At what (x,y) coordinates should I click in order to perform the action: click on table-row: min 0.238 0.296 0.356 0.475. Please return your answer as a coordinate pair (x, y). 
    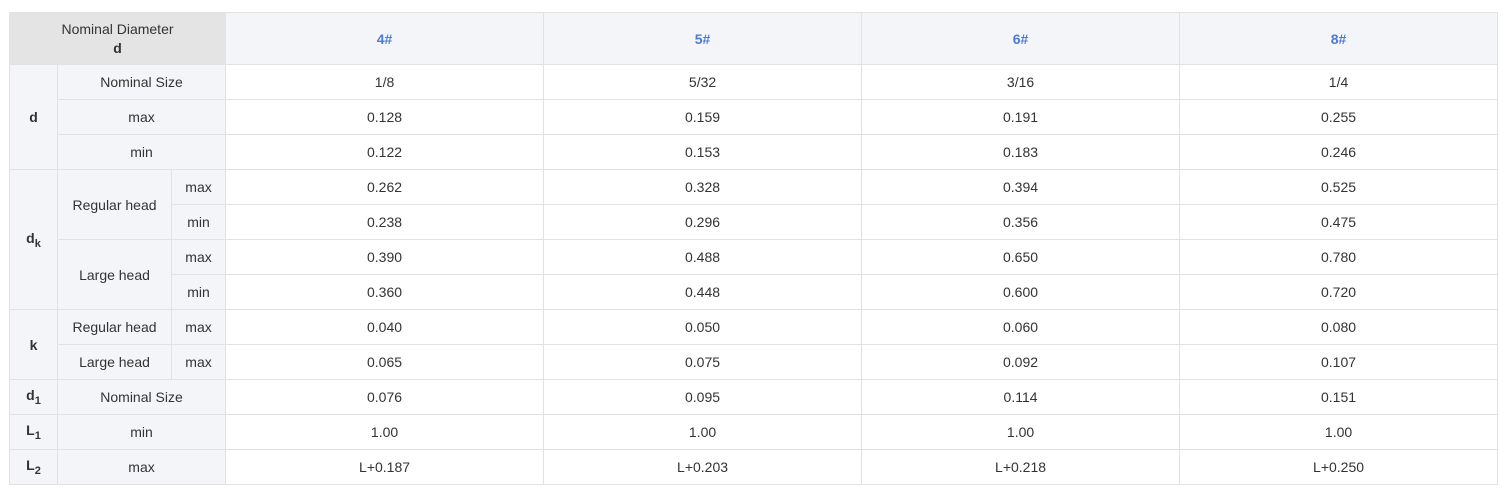
    Looking at the image, I should click on (754, 222).